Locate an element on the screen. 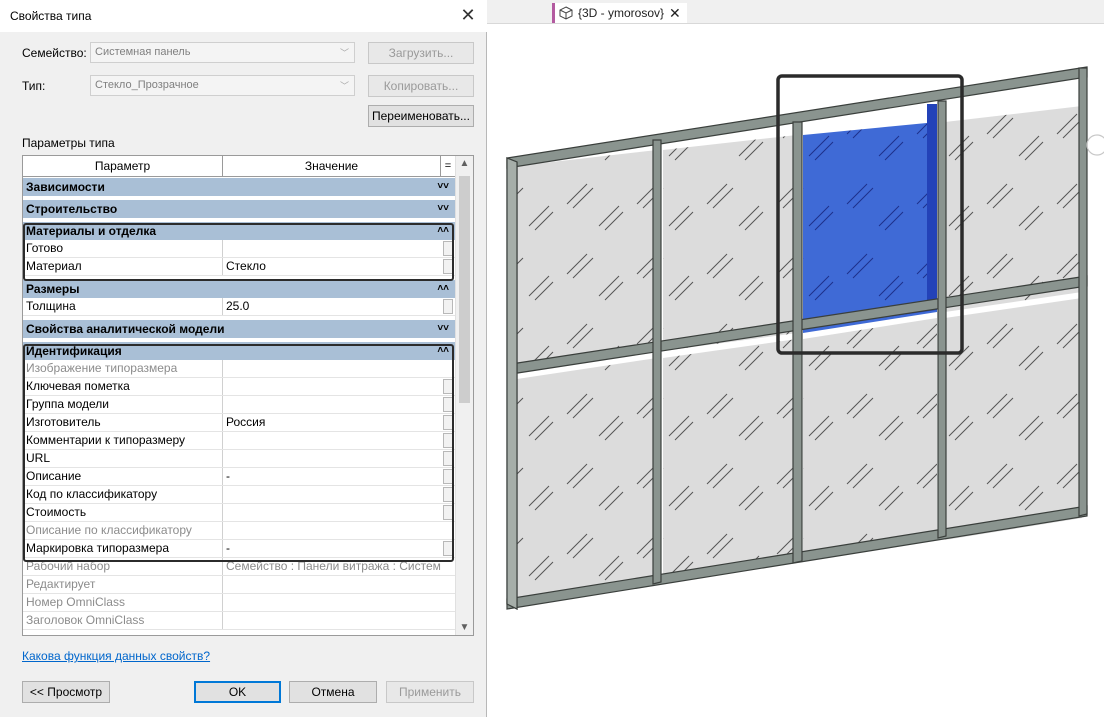 This screenshot has width=1104, height=717. view-tab-label: {3D - ymorosov} is located at coordinates (621, 13).